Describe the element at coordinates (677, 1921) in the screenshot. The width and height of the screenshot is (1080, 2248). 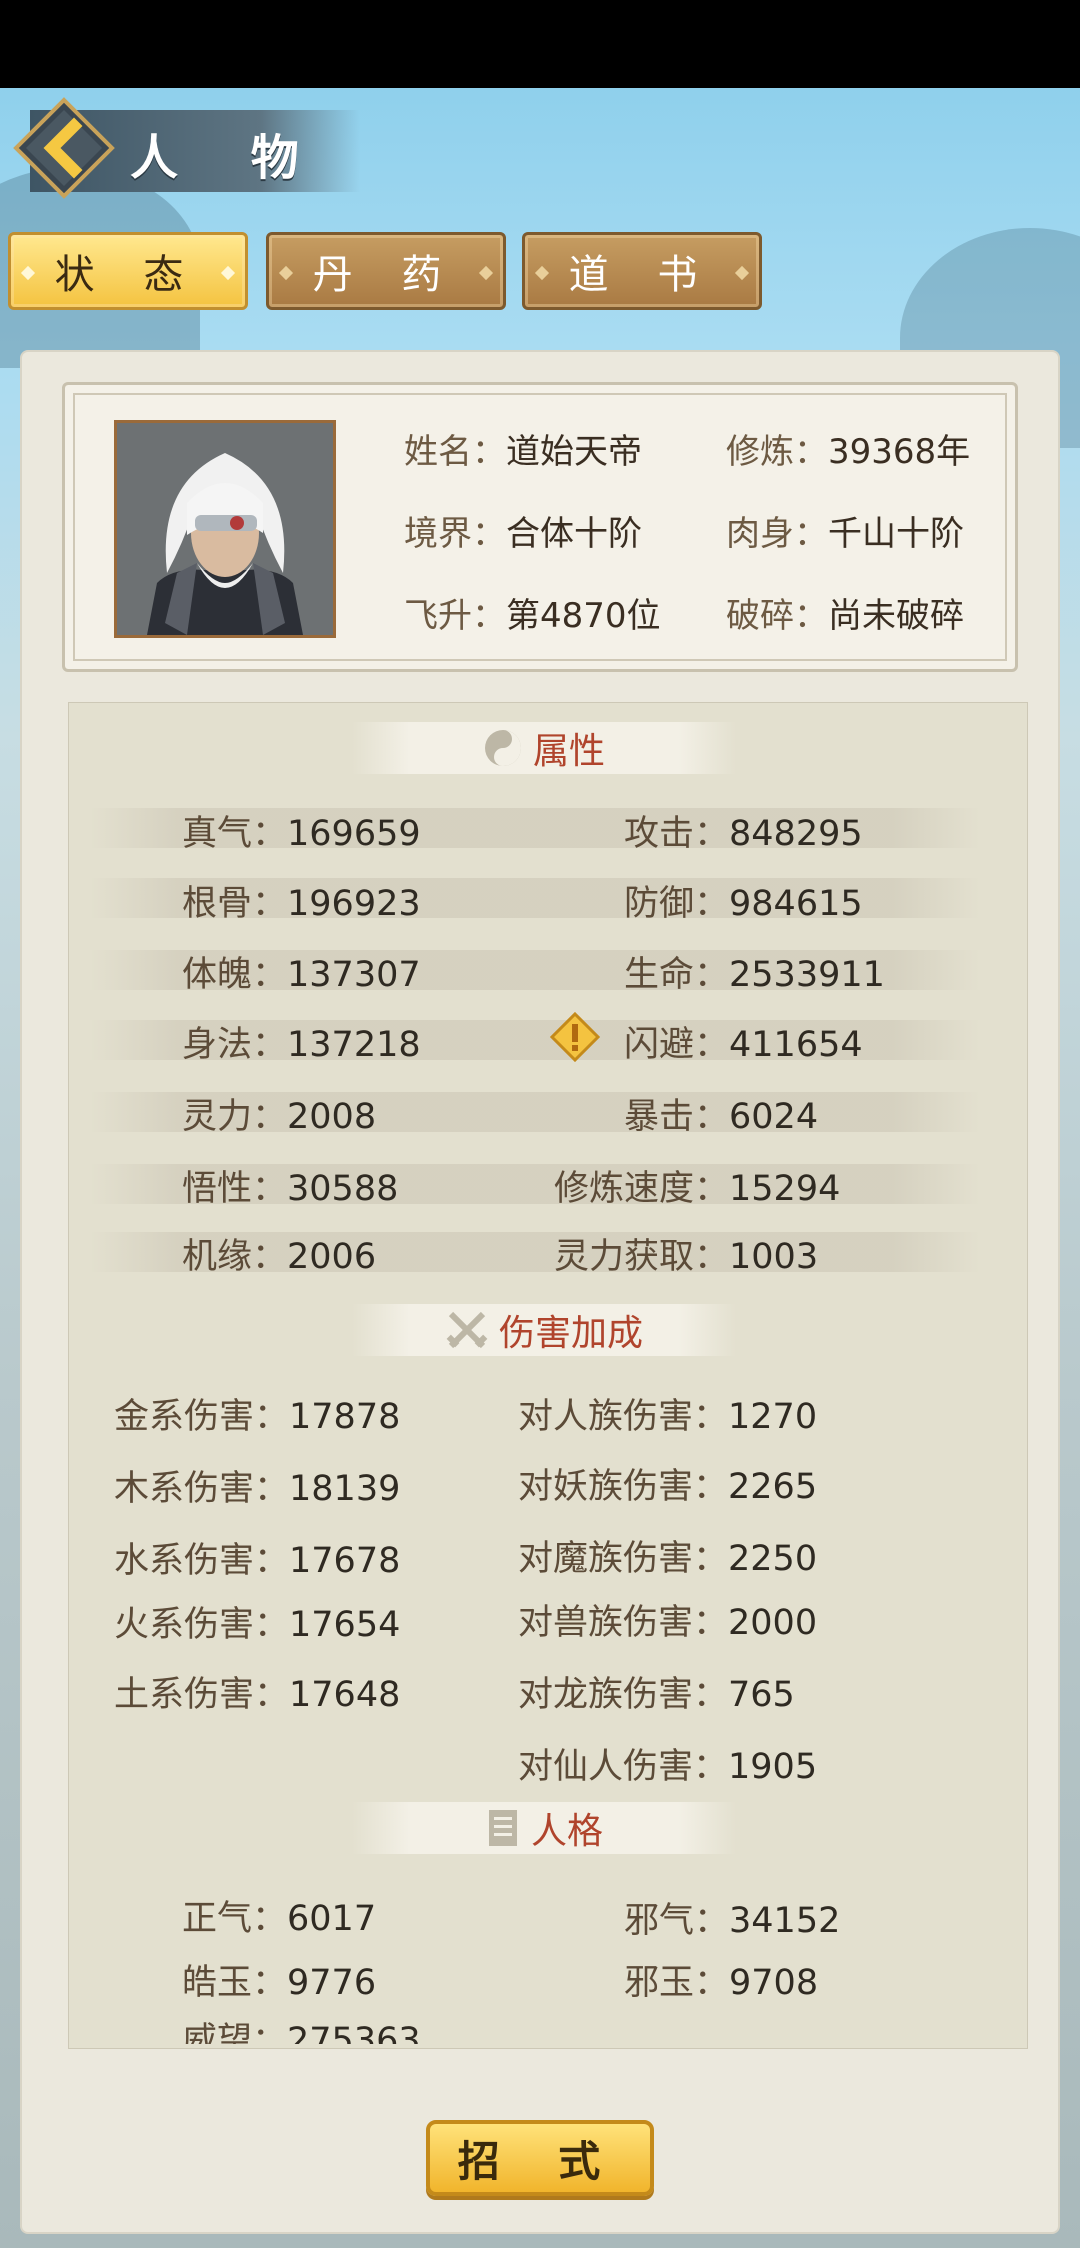
I see `label: 邪气：` at that location.